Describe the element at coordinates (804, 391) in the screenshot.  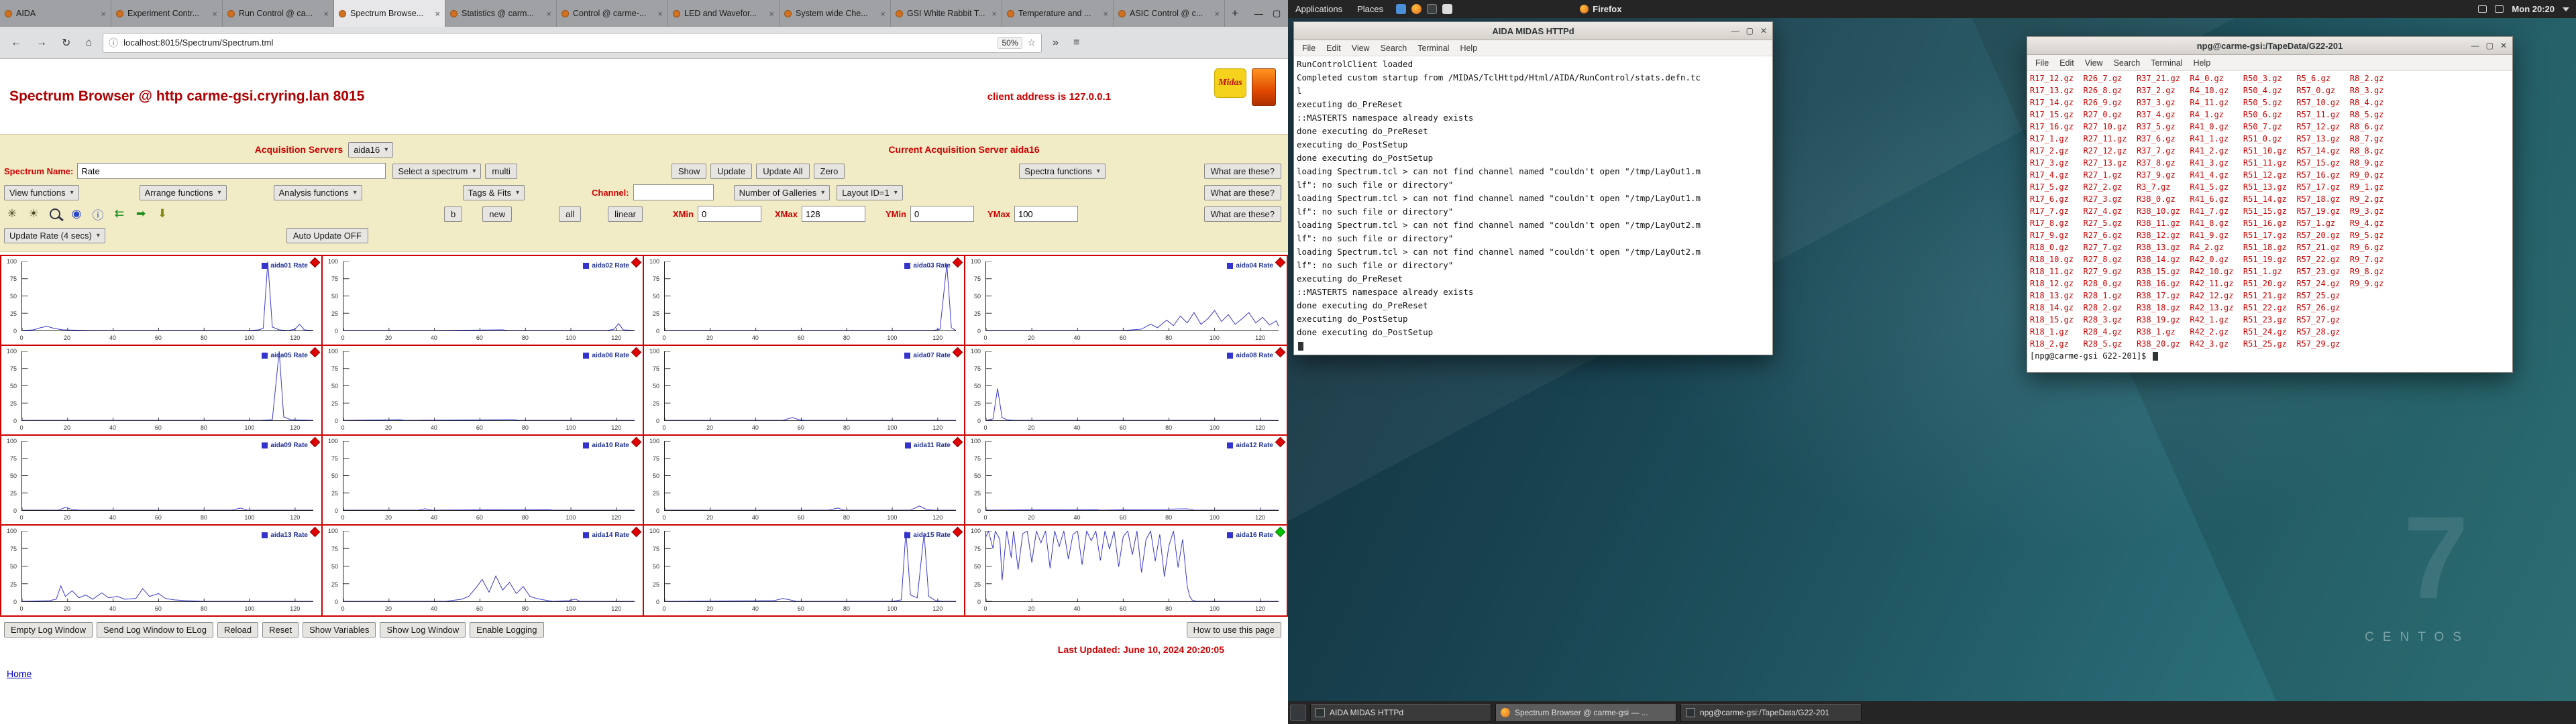
I see `spectrum-cell-aida07-rate: 0 25 50 75 100 0 20 40 60 80 100 120 aida07 Rate` at that location.